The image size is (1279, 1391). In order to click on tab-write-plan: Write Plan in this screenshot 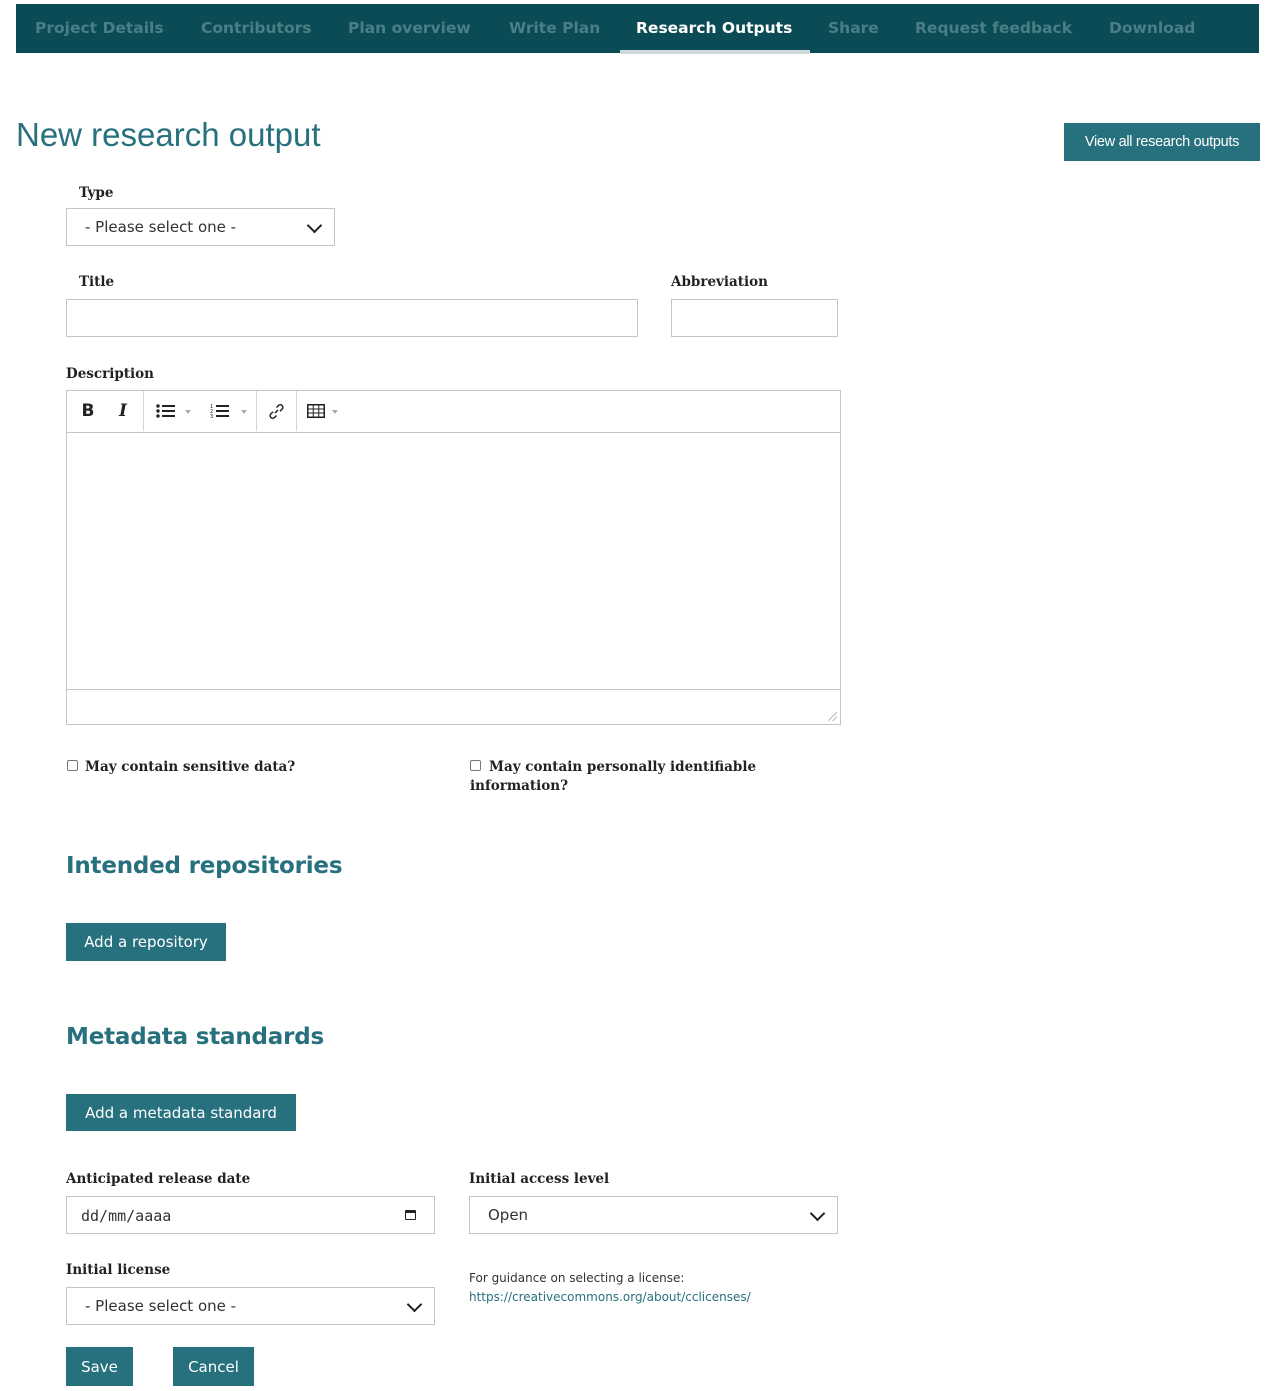, I will do `click(554, 28)`.